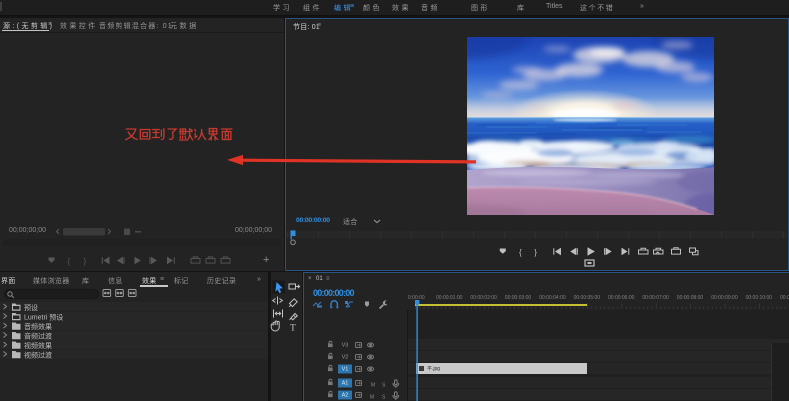  Describe the element at coordinates (690, 298) in the screenshot. I see `svg-text: 00:00:08:00` at that location.